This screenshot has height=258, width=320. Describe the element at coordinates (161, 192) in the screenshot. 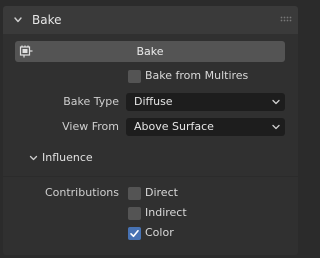

I see `direct-label: Direct` at that location.